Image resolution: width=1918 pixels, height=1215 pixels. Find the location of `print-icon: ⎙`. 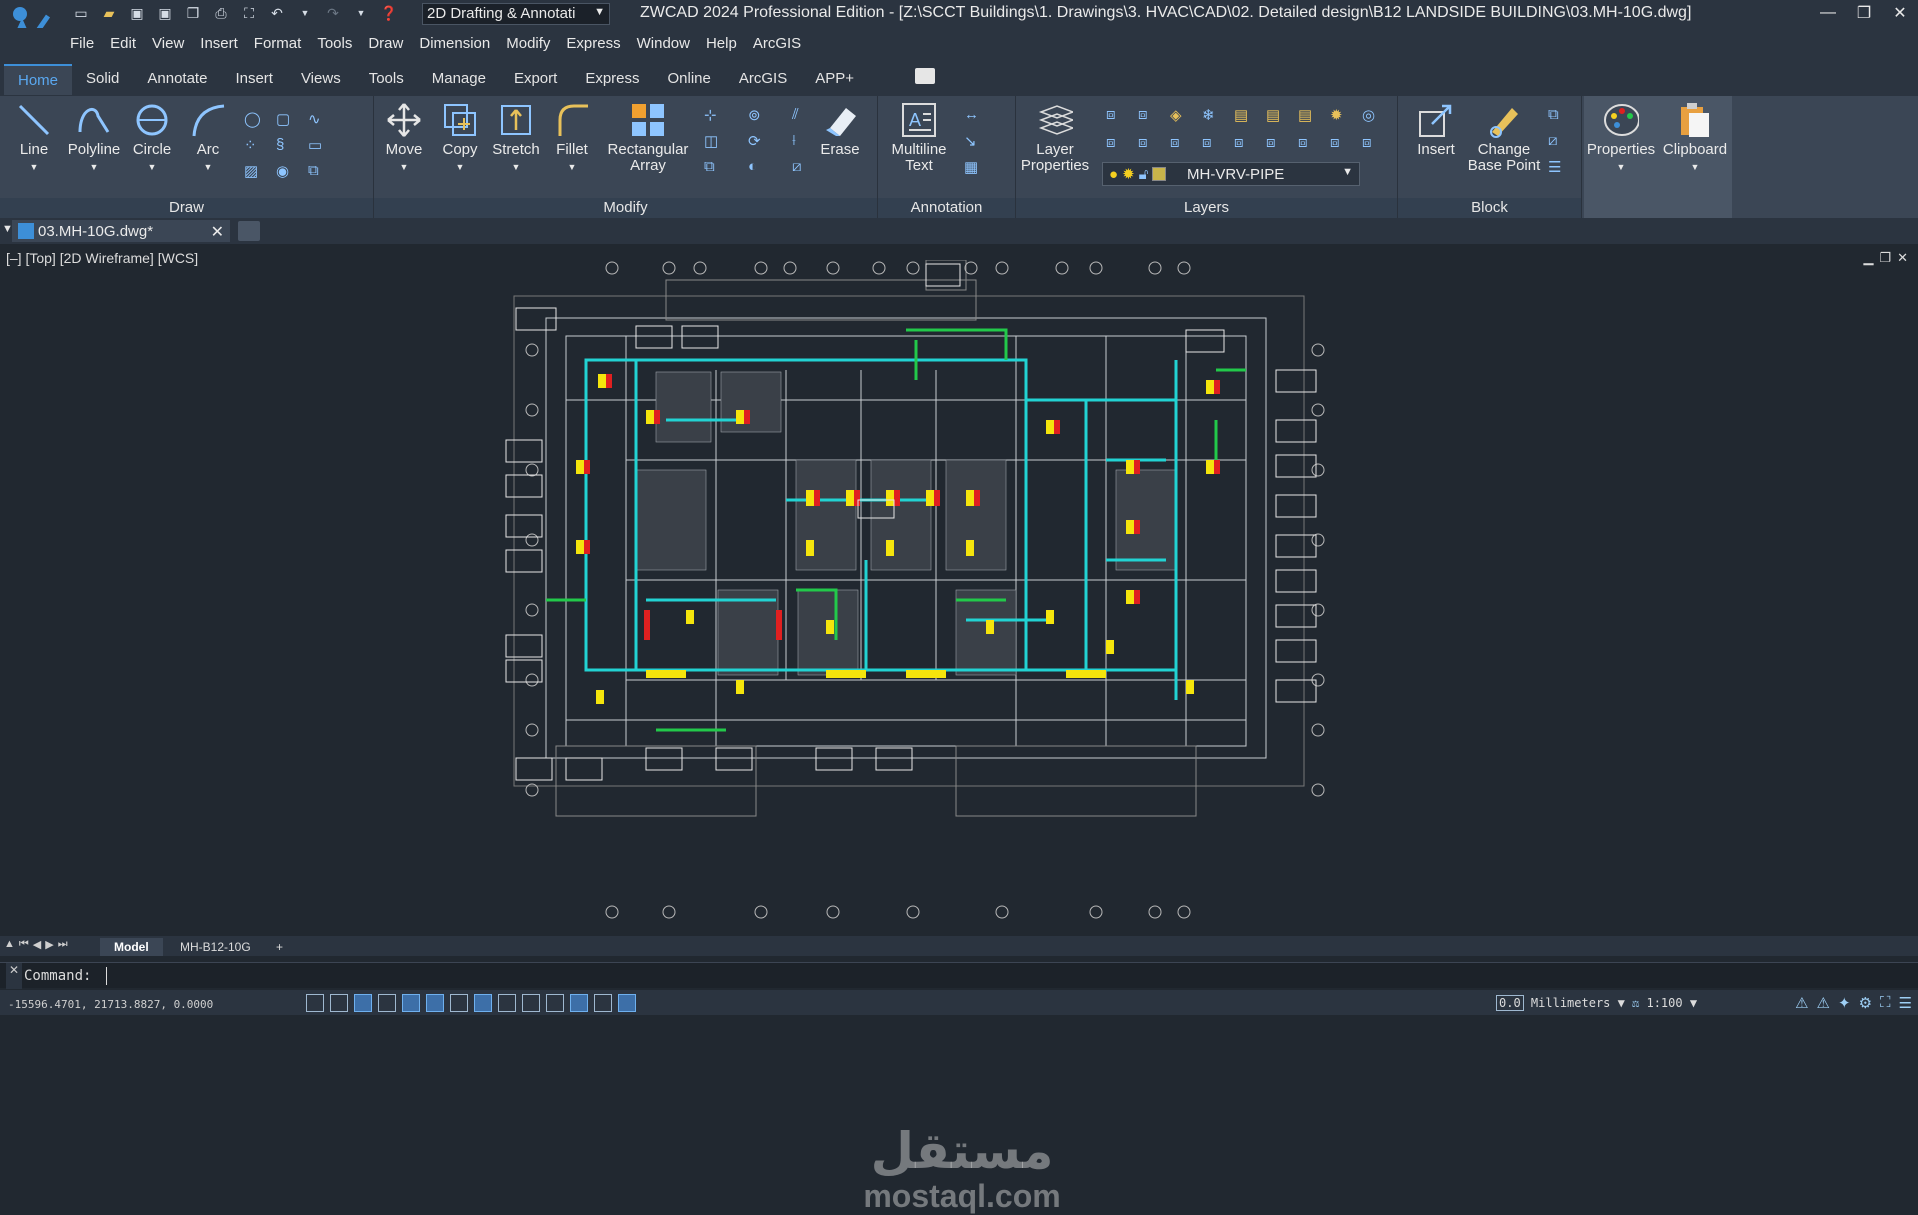

print-icon: ⎙ is located at coordinates (221, 13).